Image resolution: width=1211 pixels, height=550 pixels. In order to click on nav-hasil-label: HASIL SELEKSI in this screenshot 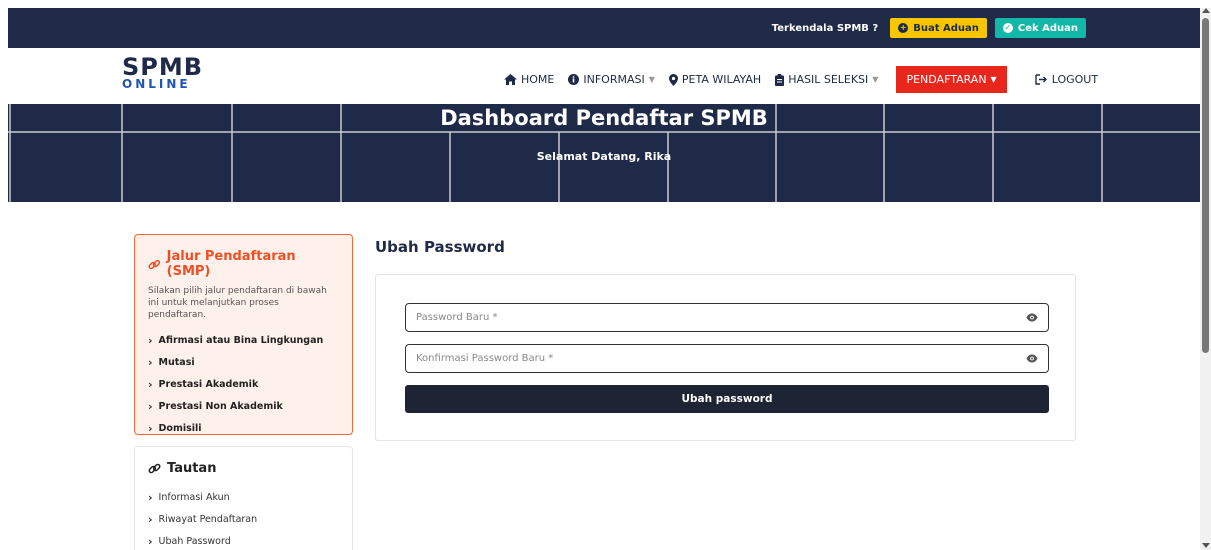, I will do `click(828, 79)`.